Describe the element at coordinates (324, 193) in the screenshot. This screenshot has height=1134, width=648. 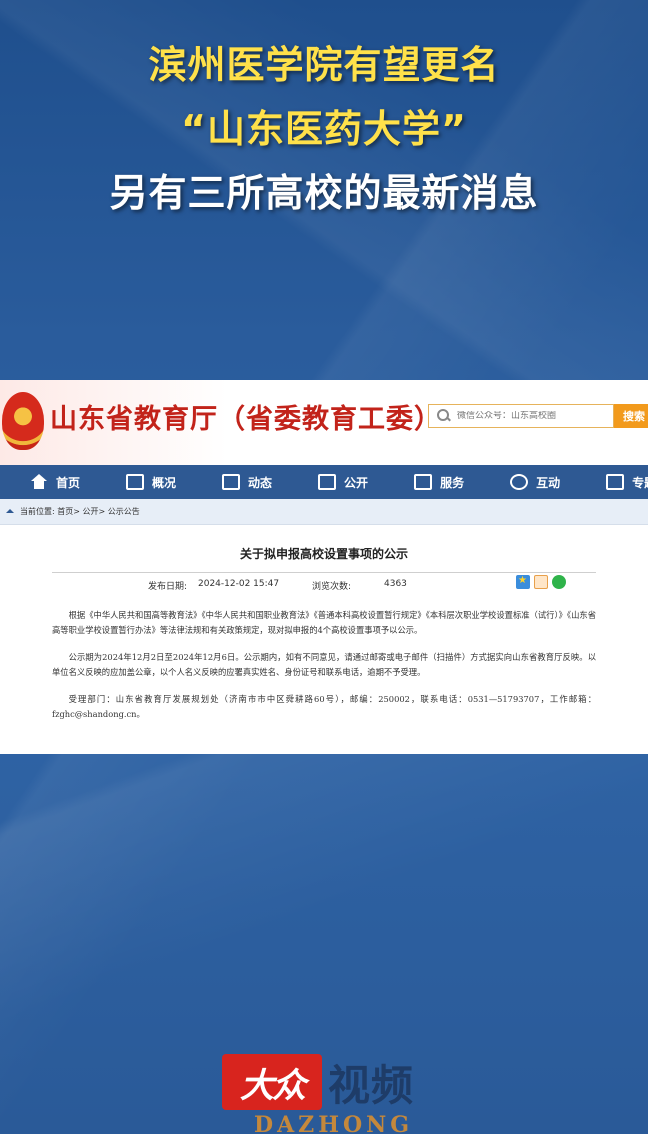
I see `headline-line-3: 另有三所高校的最新消息` at that location.